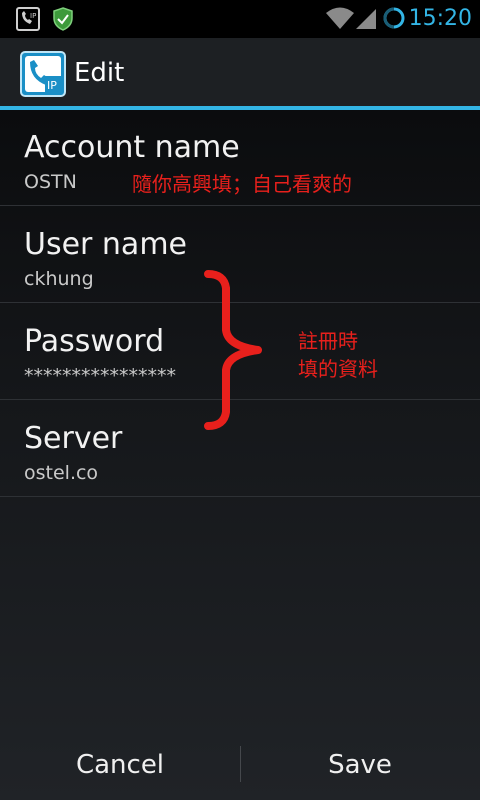  I want to click on pref-title: User name, so click(105, 244).